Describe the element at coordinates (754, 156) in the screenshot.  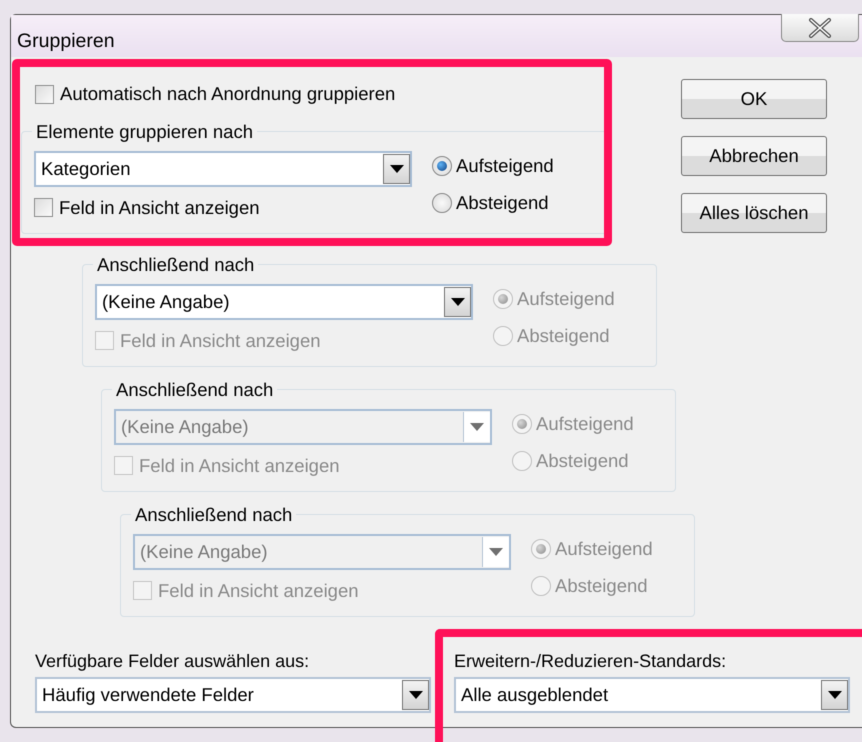
I see `dialog-button: Abbrechen` at that location.